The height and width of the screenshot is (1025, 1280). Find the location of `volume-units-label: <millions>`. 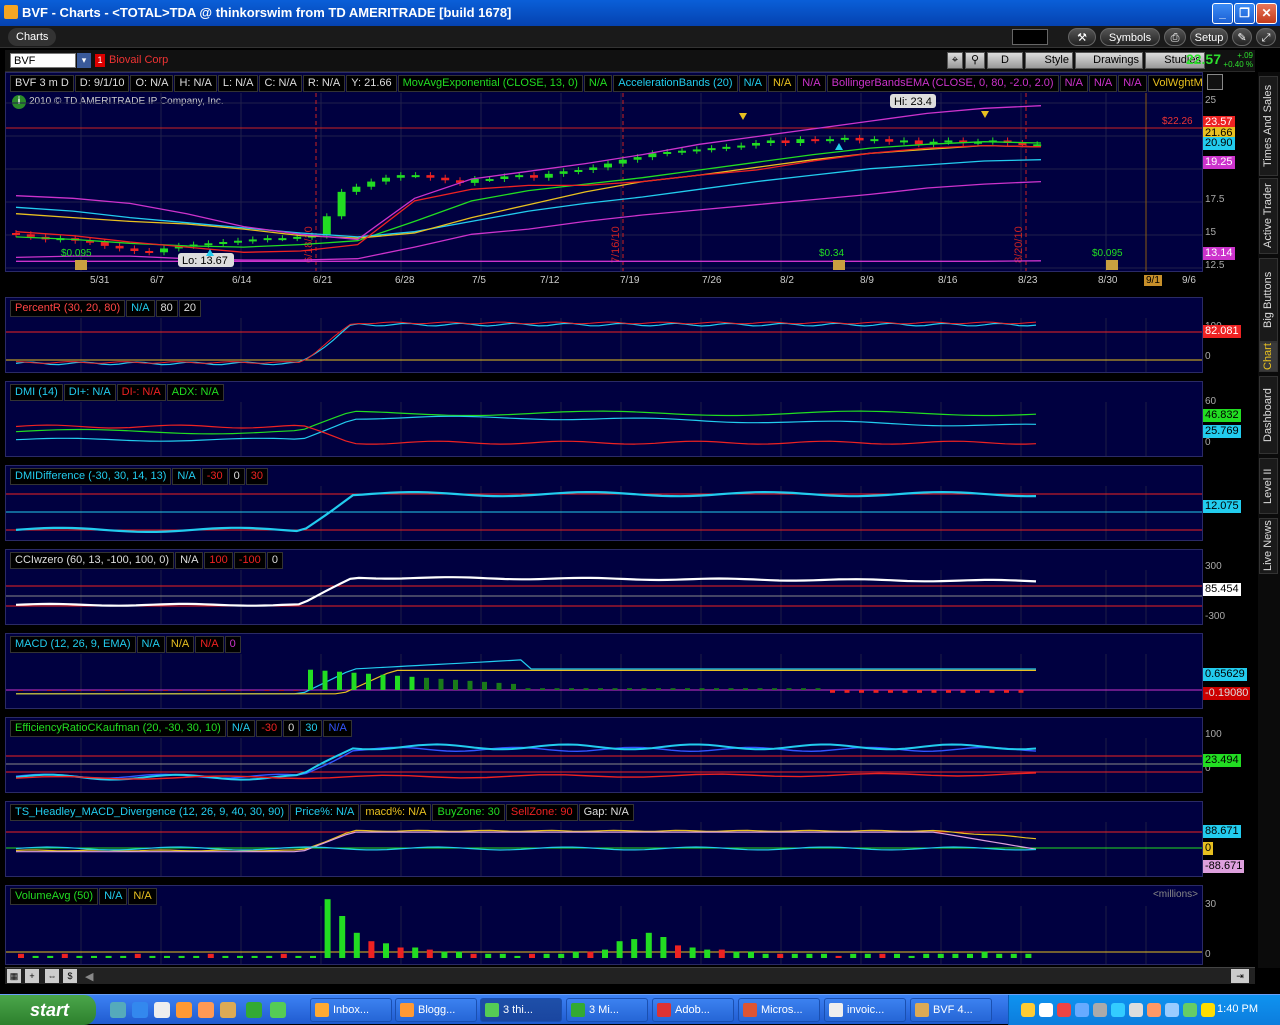

volume-units-label: <millions> is located at coordinates (1175, 894).